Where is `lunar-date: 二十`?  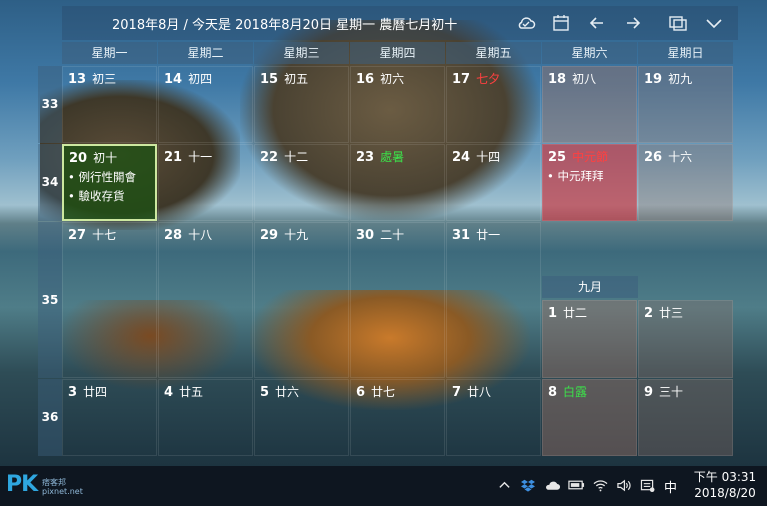 lunar-date: 二十 is located at coordinates (392, 235).